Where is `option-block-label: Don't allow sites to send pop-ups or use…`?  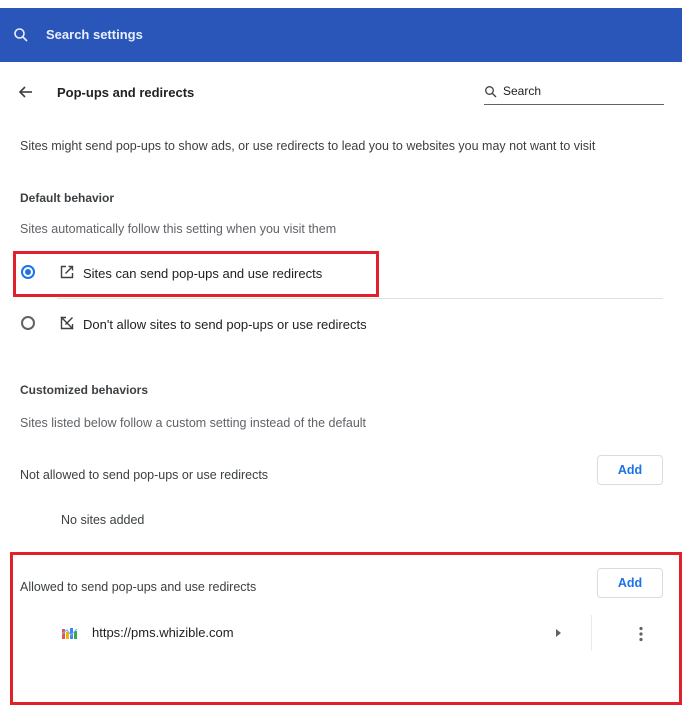
option-block-label: Don't allow sites to send pop-ups or use… is located at coordinates (225, 324).